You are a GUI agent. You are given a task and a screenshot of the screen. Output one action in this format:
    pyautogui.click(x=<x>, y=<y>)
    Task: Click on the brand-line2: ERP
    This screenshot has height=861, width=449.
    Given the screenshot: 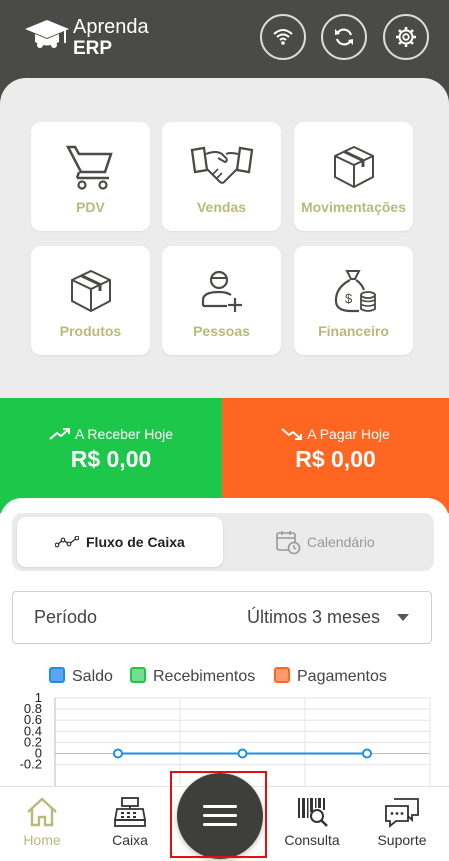 What is the action you would take?
    pyautogui.click(x=93, y=48)
    